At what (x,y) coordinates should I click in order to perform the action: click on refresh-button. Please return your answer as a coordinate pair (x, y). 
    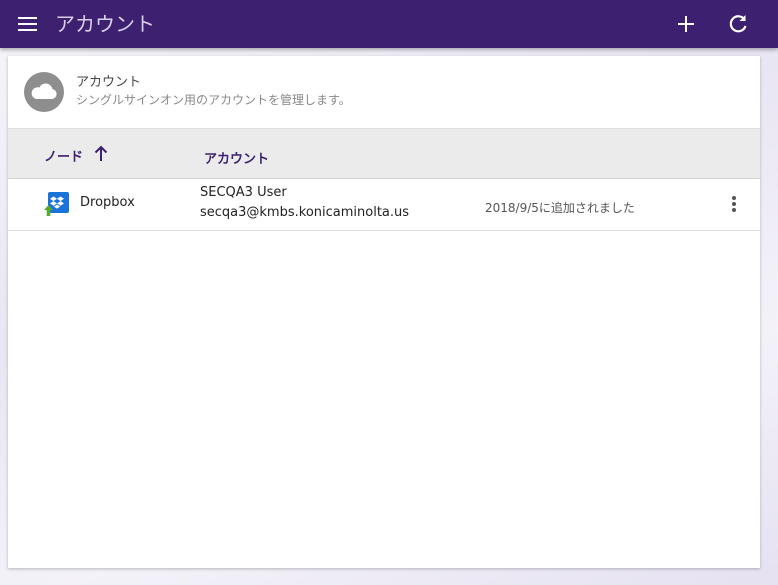
    Looking at the image, I should click on (738, 24).